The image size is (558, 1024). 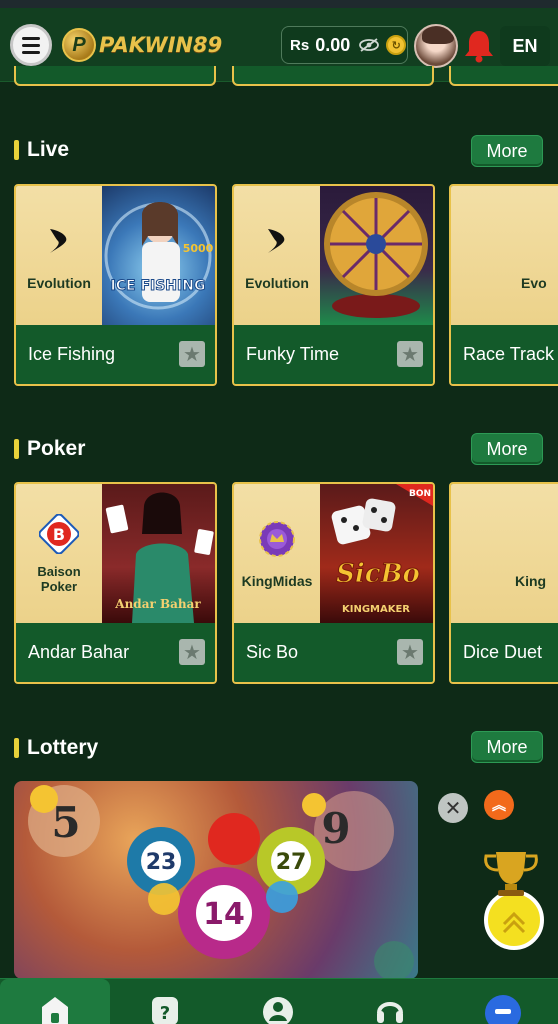 What do you see at coordinates (158, 255) in the screenshot?
I see `ice-fishing-thumbnail: ICE FISHING 5000` at bounding box center [158, 255].